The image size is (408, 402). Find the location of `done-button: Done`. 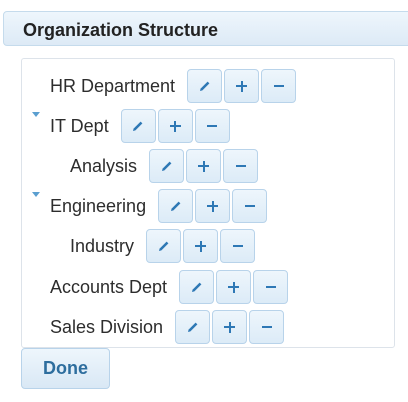

done-button: Done is located at coordinates (65, 368).